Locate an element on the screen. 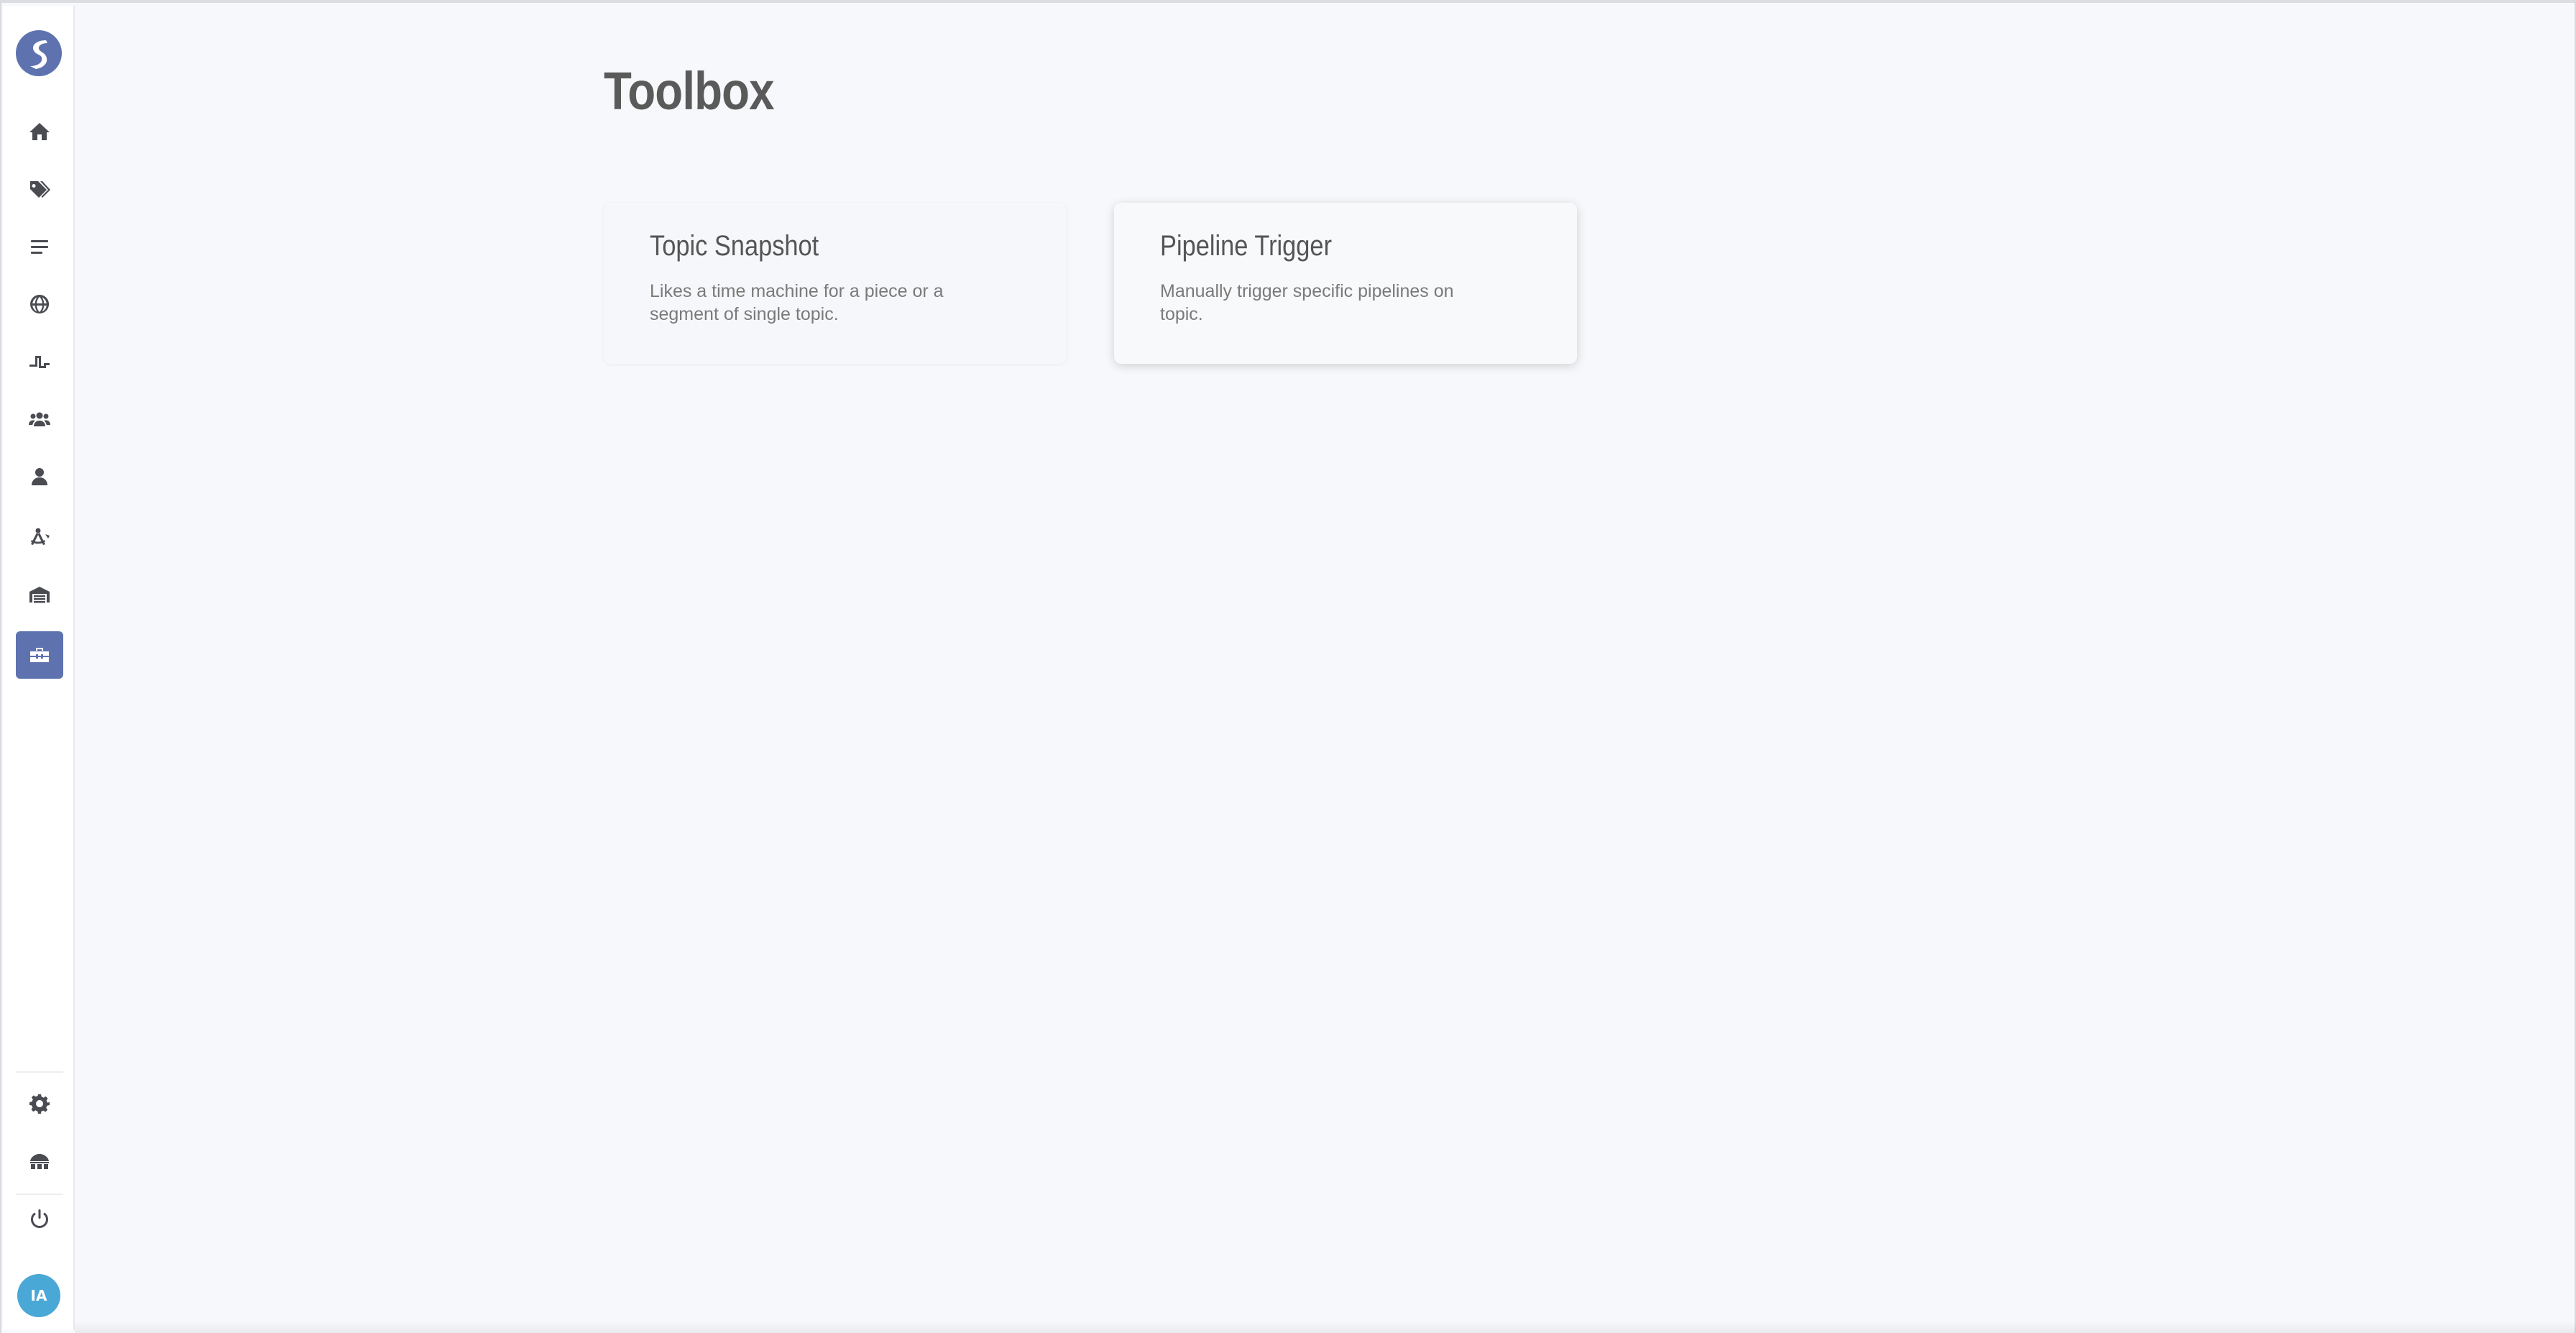 This screenshot has height=1333, width=2576. logo-icon is located at coordinates (38, 55).